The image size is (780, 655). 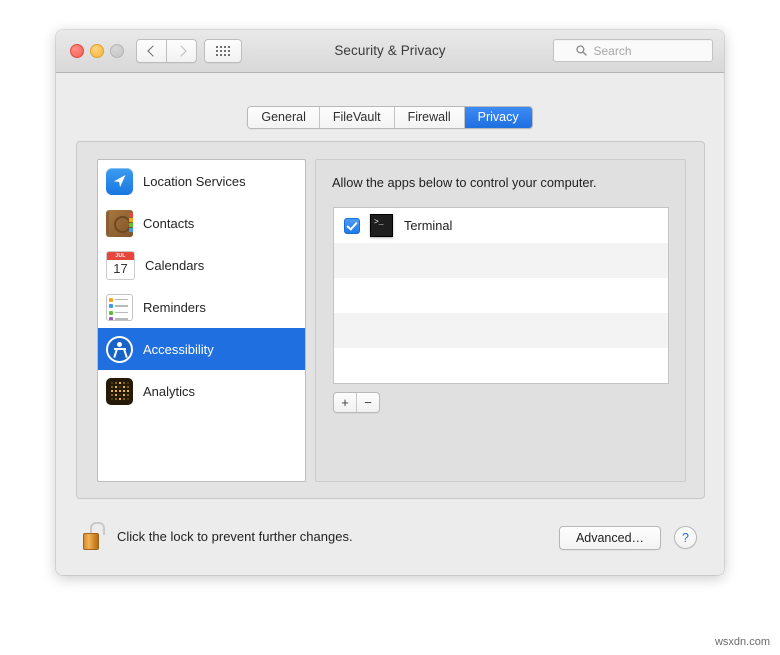 What do you see at coordinates (119, 307) in the screenshot?
I see `reminders-icon` at bounding box center [119, 307].